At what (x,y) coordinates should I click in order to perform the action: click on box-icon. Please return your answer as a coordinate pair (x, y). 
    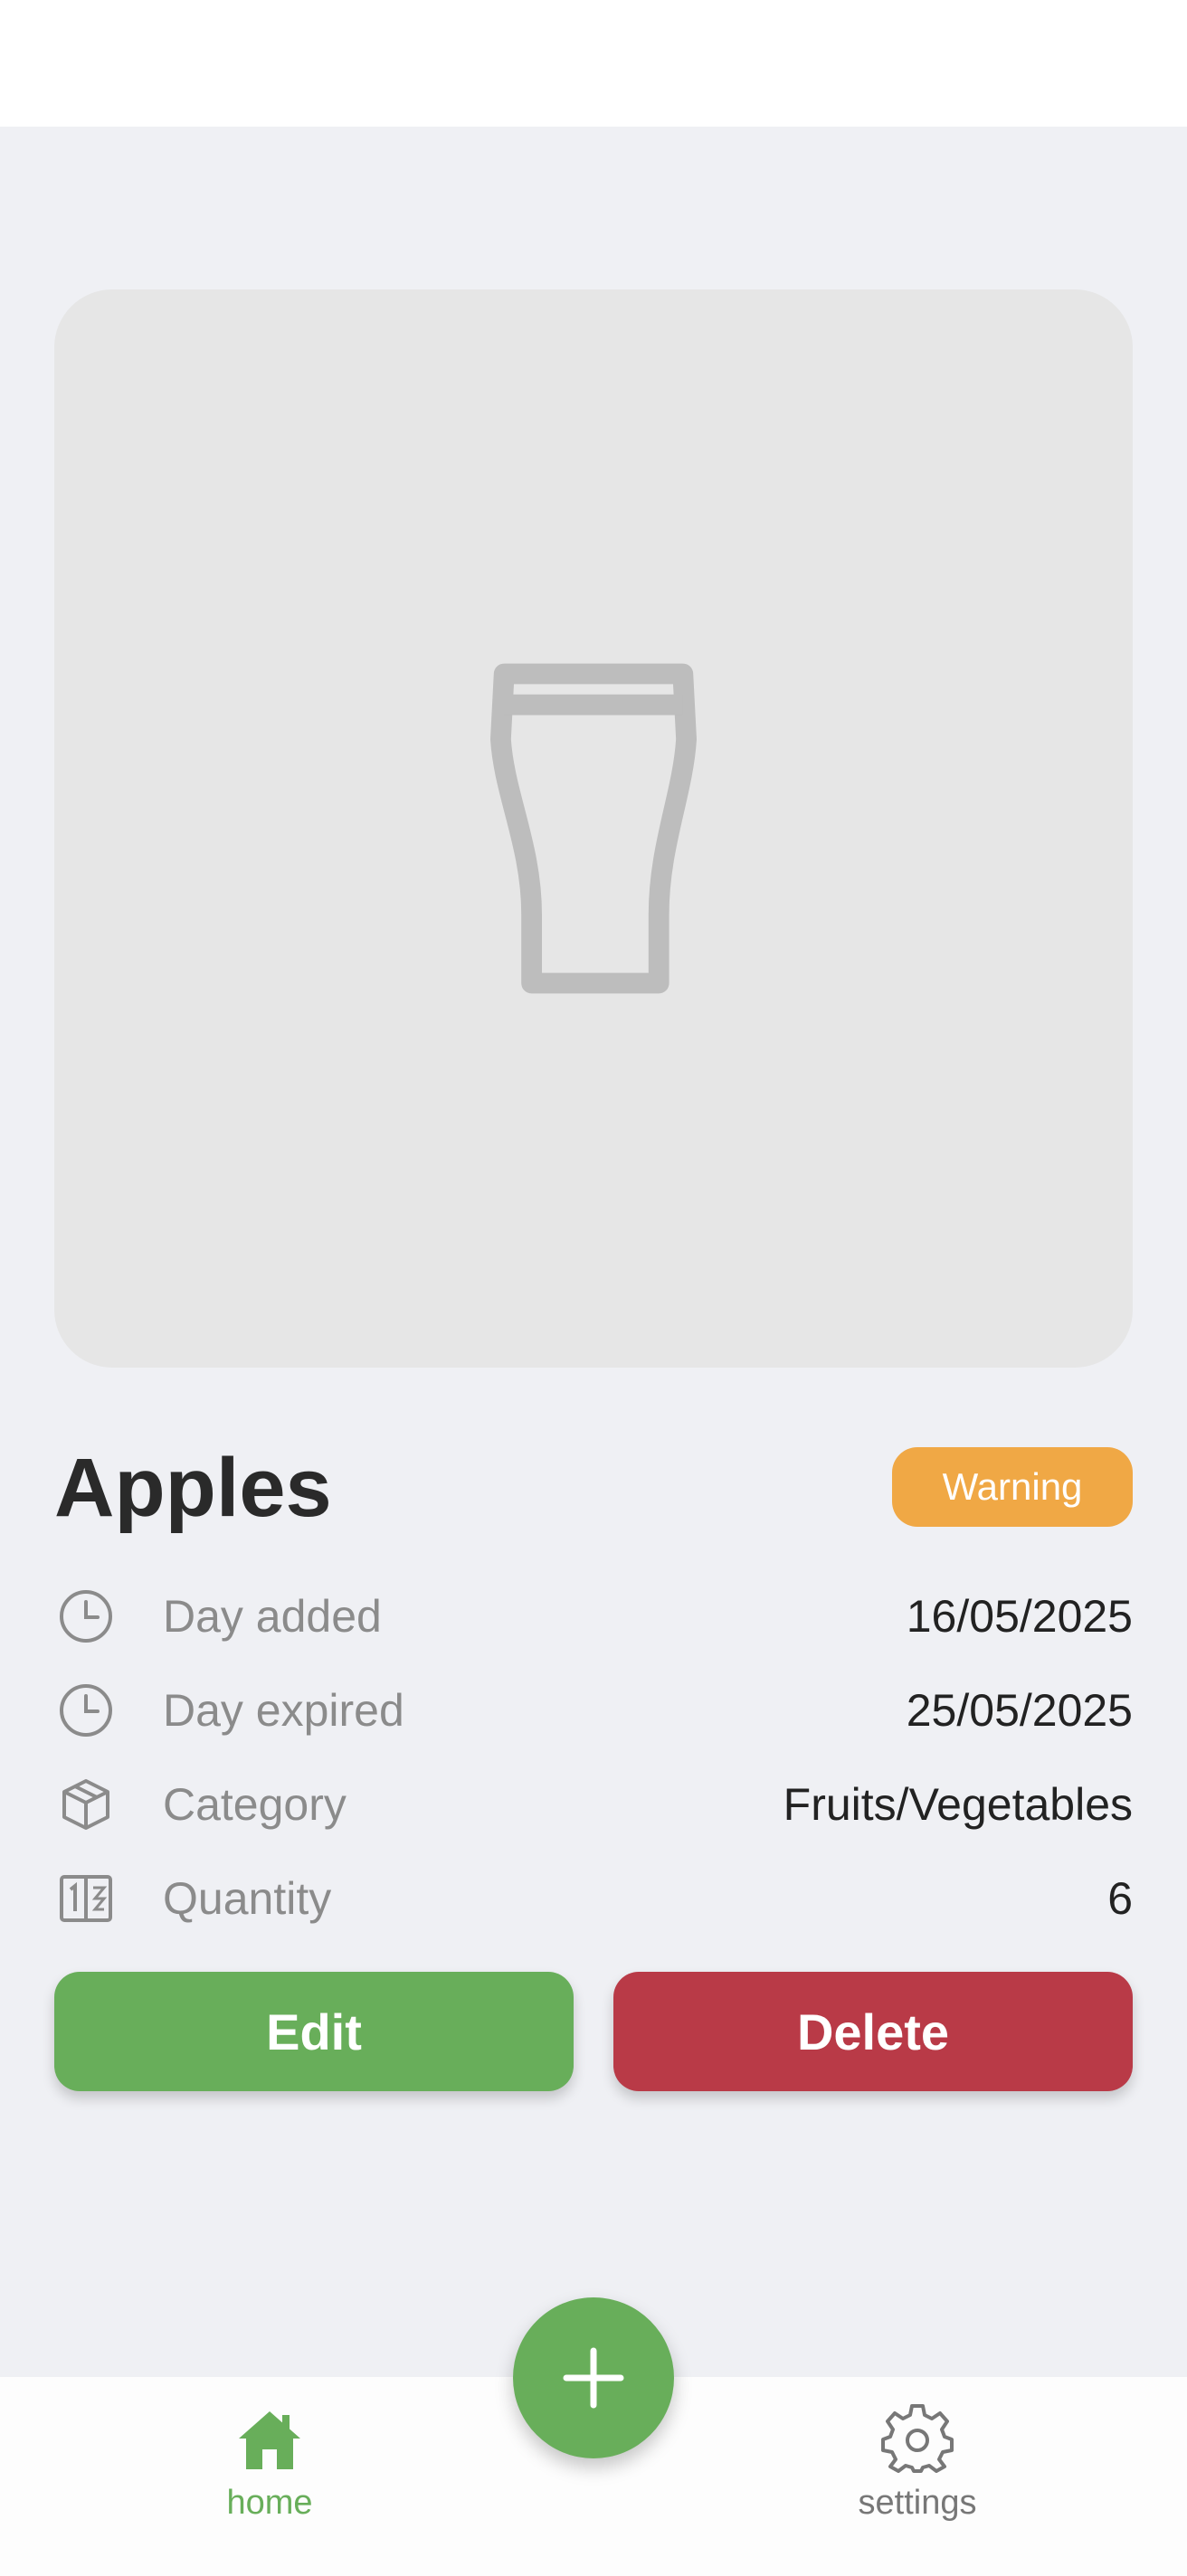
    Looking at the image, I should click on (86, 1805).